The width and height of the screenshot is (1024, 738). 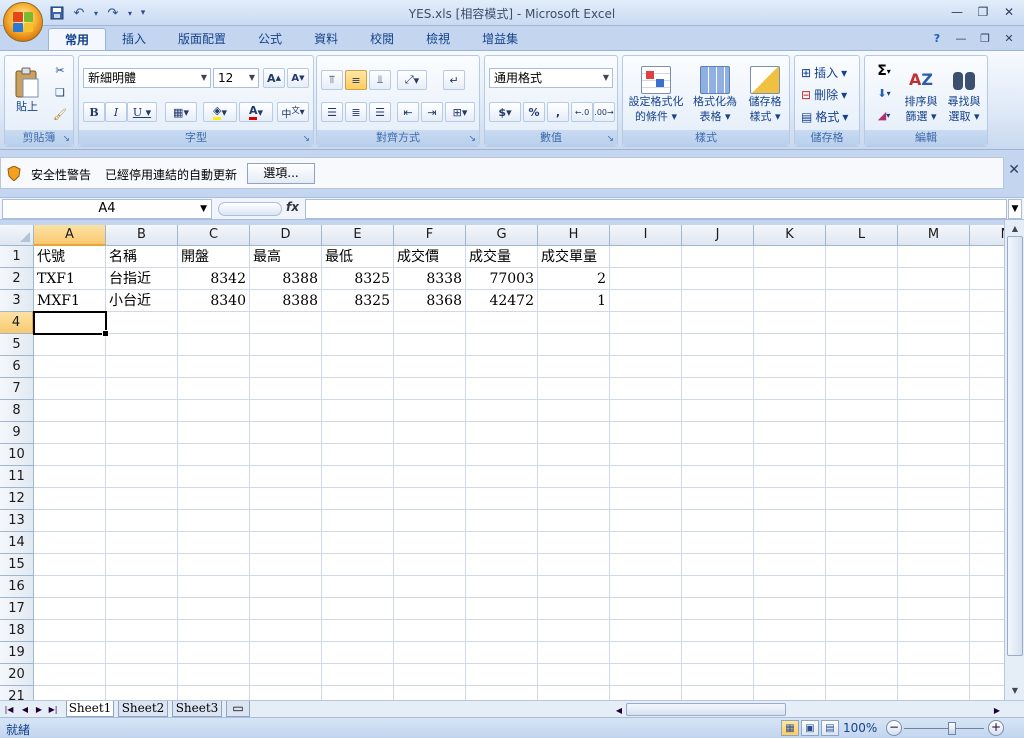 I want to click on row-header-6: 6, so click(x=17, y=367).